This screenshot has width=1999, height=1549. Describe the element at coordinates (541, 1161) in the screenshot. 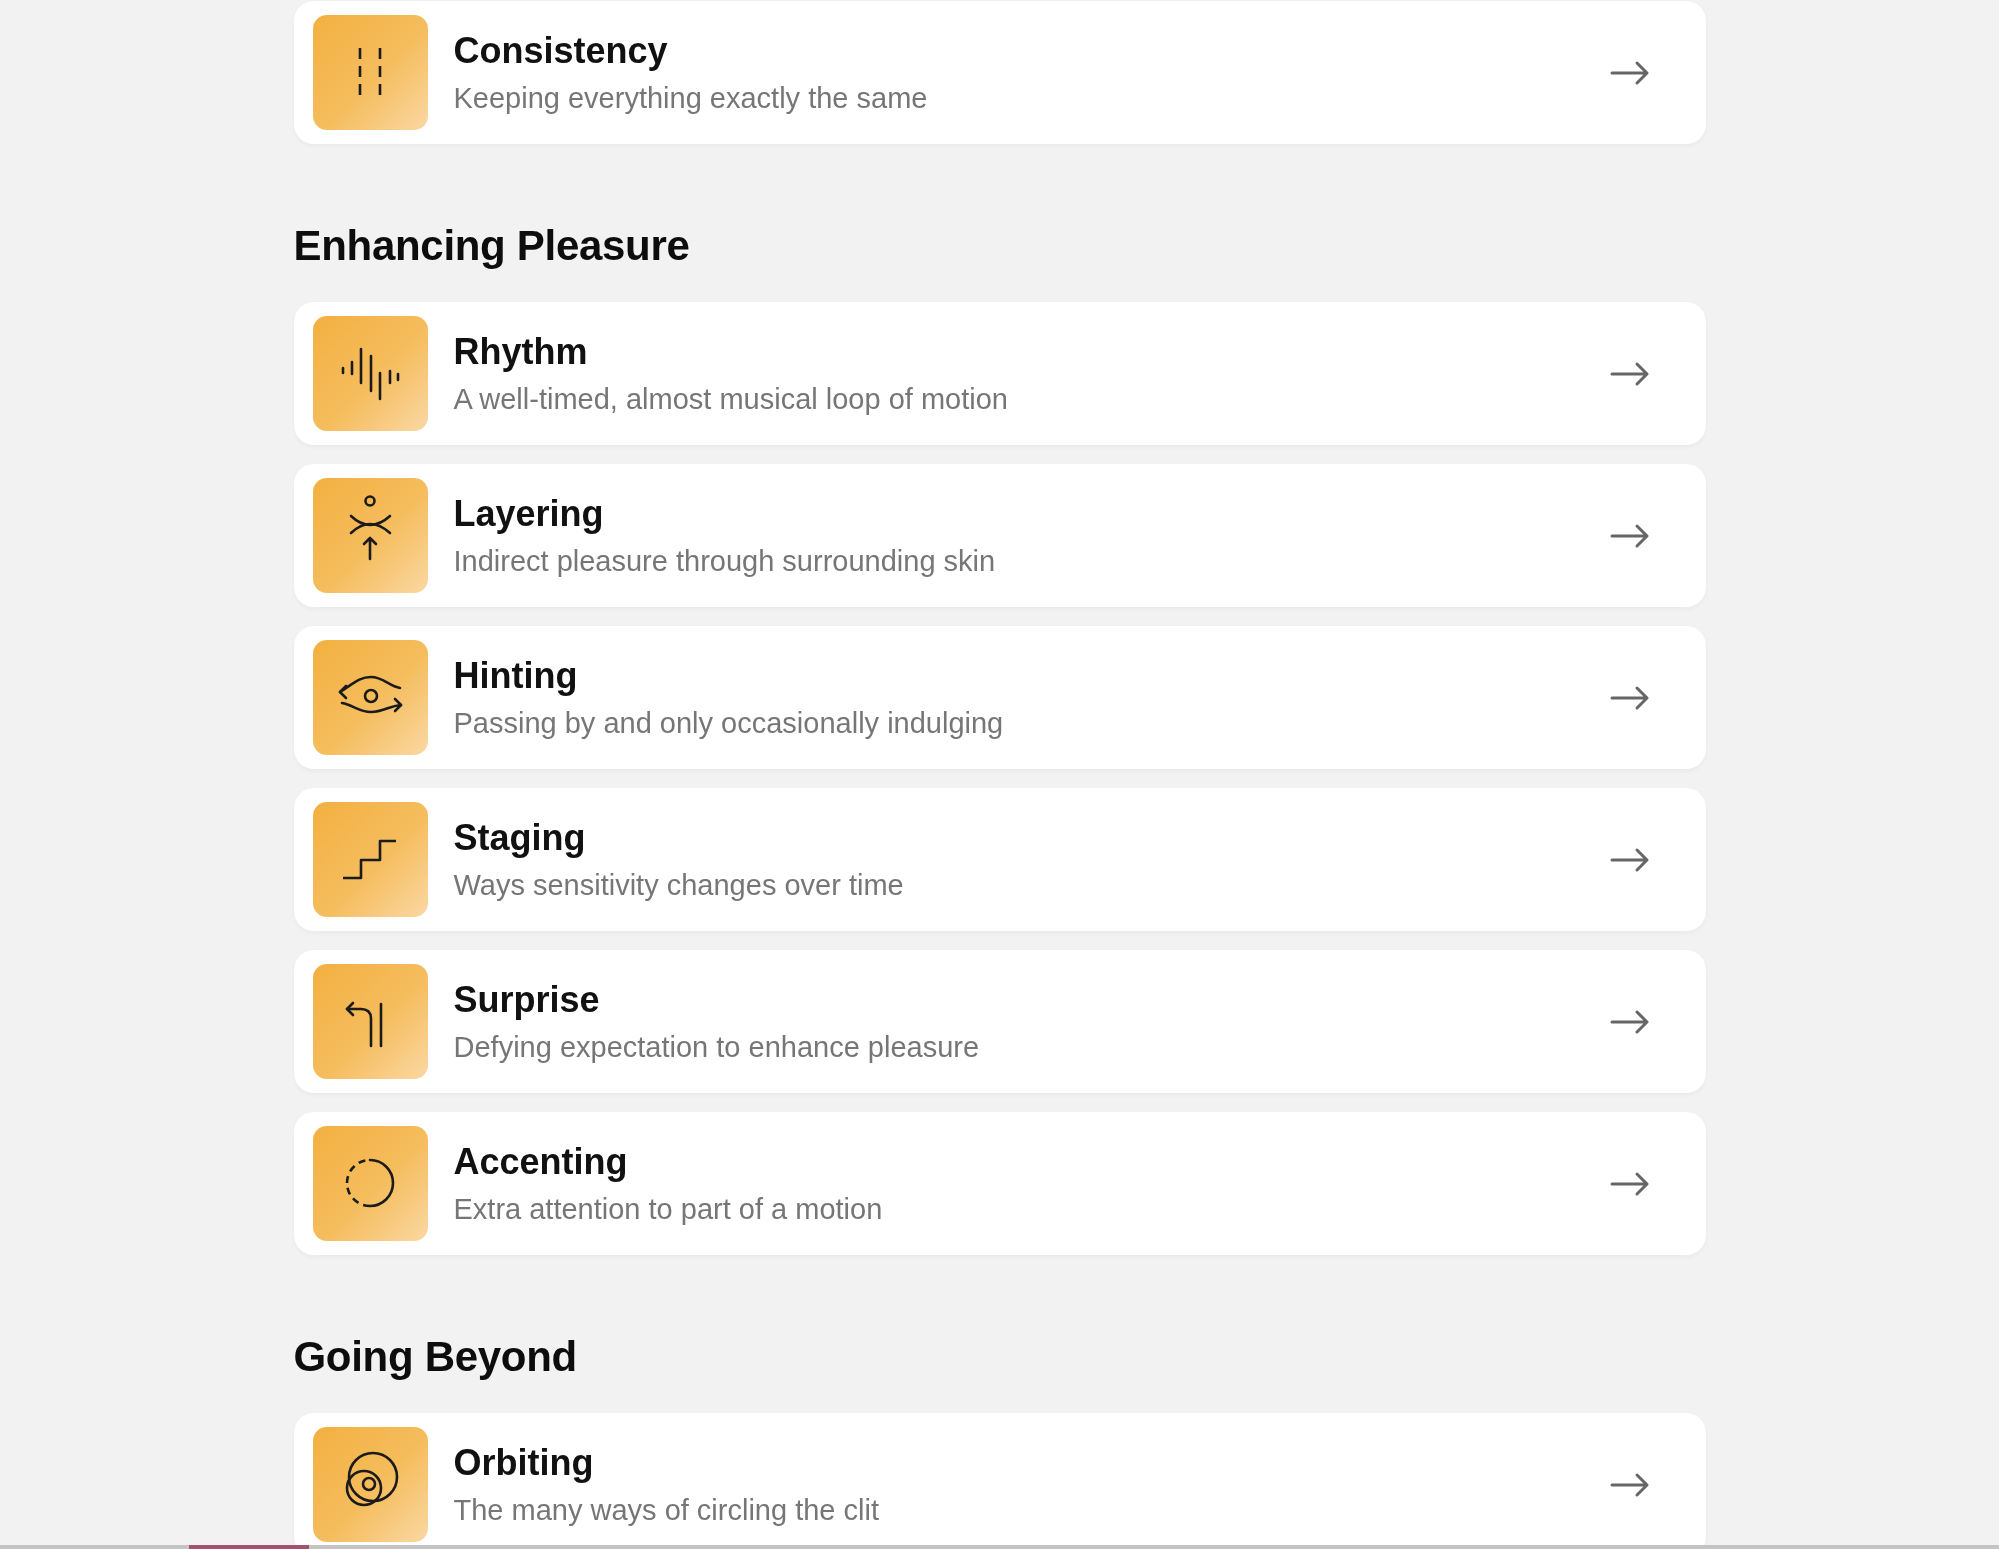

I see `topic-title: Accenting` at that location.